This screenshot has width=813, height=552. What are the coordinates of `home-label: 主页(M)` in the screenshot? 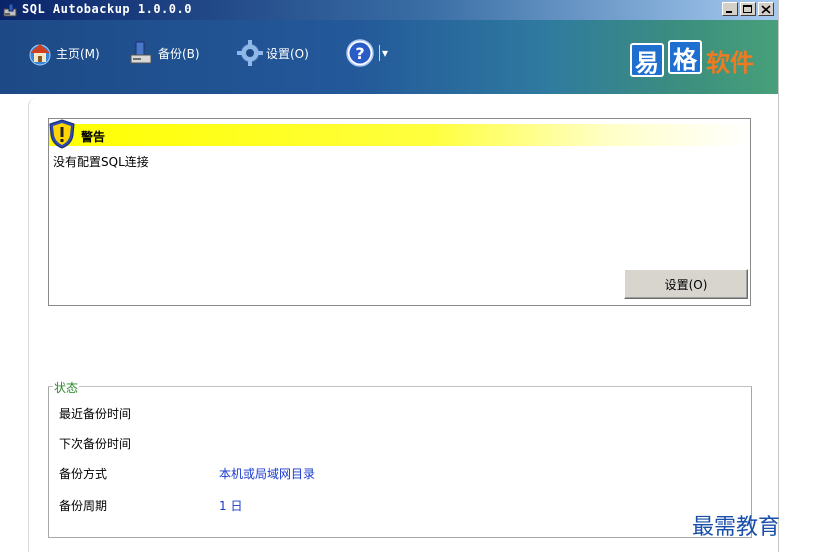 It's located at (78, 53).